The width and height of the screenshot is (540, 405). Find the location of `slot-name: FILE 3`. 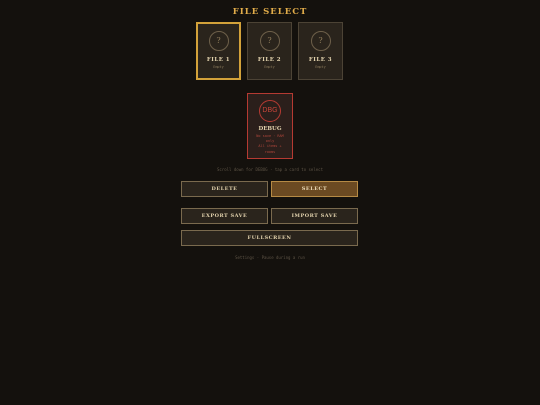

slot-name: FILE 3 is located at coordinates (320, 60).